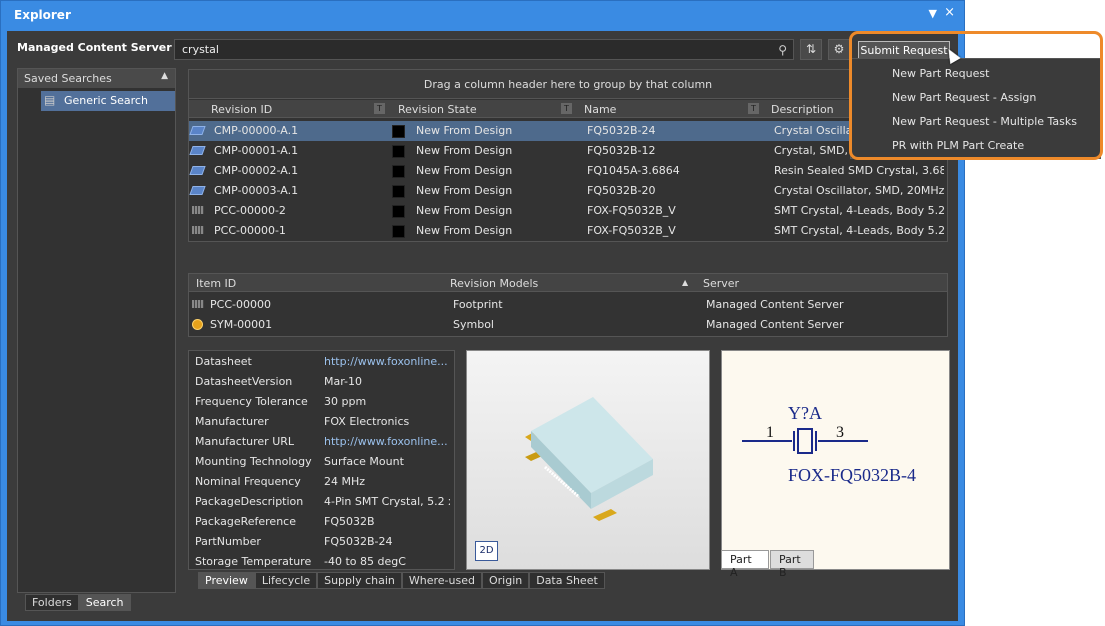 The width and height of the screenshot is (1105, 626). I want to click on collapse-icon: ▲, so click(164, 76).